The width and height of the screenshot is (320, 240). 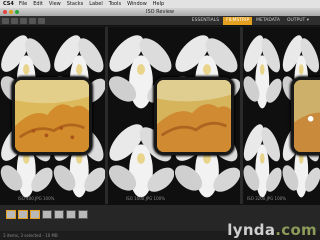 I want to click on workspace-switcher: ESSENTIALS FILMSTRIP METADATA OUTPUT ▾, so click(x=250, y=21).